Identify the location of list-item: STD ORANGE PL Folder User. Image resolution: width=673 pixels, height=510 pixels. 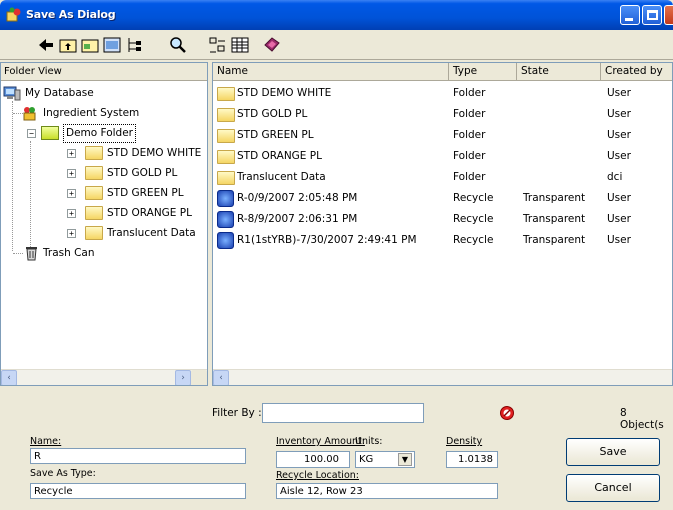
(442, 156).